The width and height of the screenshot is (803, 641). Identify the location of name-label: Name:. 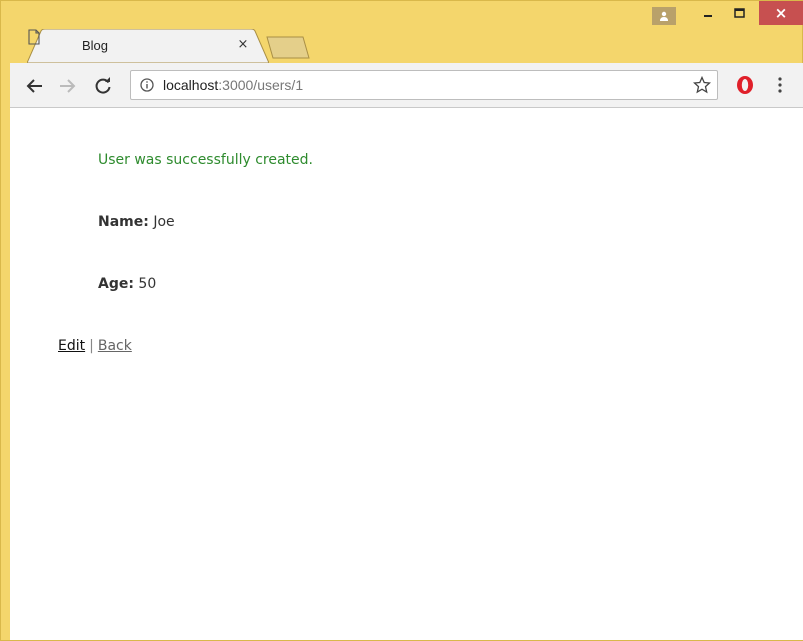
(123, 222).